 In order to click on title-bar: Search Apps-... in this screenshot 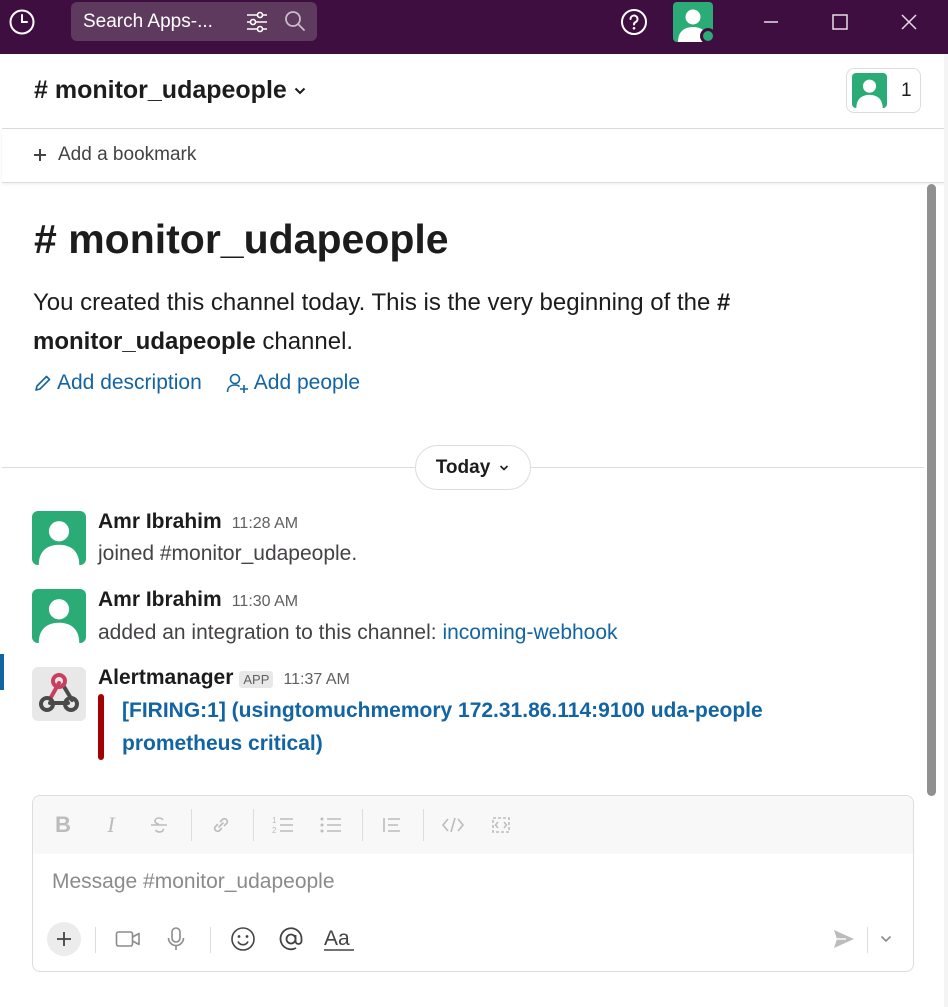, I will do `click(474, 27)`.